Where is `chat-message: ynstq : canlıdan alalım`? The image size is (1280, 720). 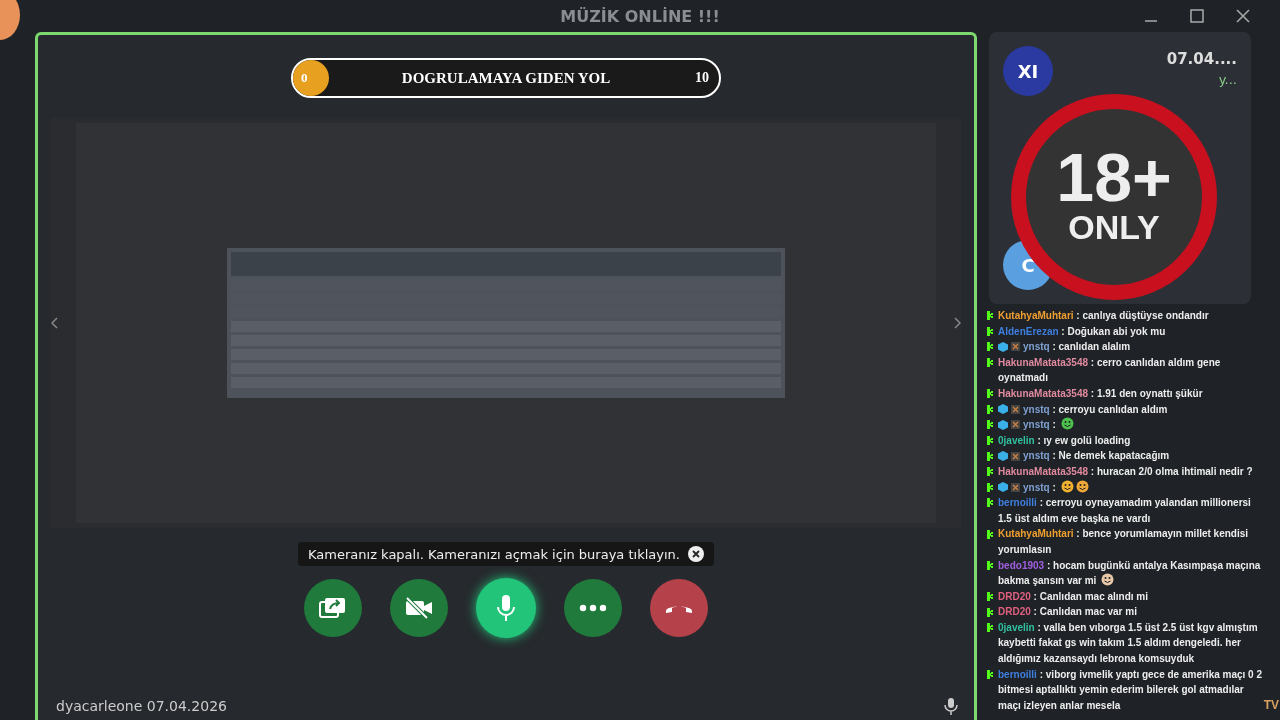
chat-message: ynstq : canlıdan alalım is located at coordinates (1077, 347).